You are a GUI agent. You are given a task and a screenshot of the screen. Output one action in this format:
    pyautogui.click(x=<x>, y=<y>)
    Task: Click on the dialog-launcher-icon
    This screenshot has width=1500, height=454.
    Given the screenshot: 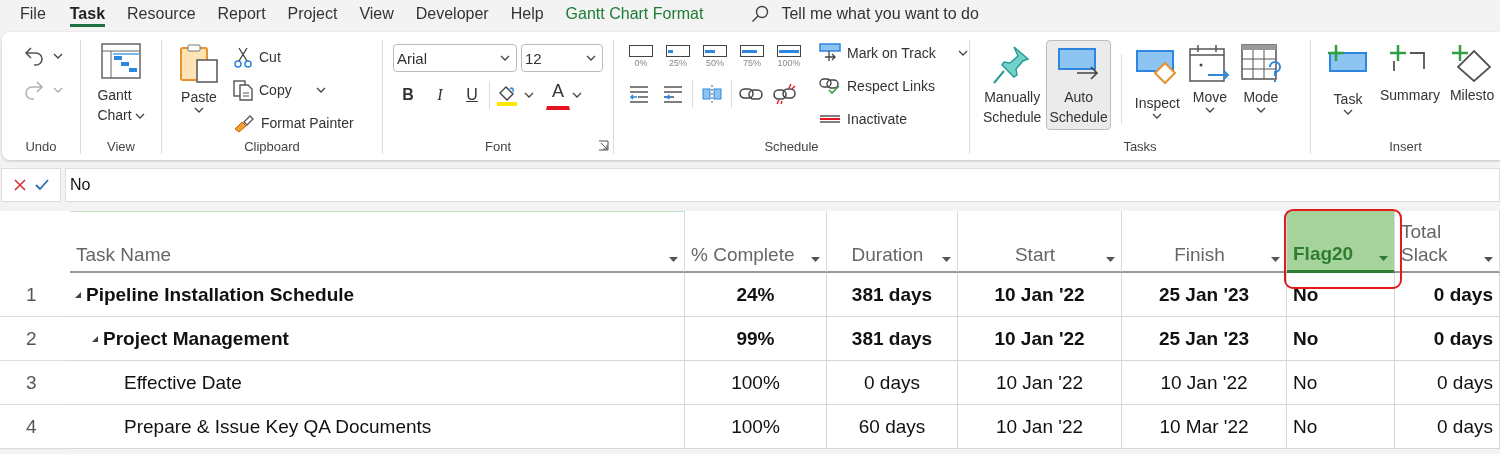 What is the action you would take?
    pyautogui.click(x=603, y=145)
    